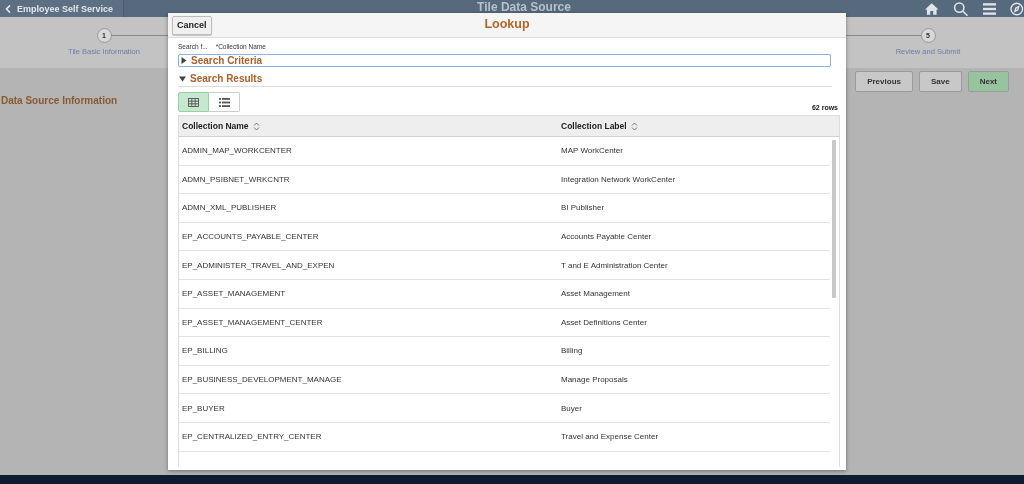 The width and height of the screenshot is (1024, 484). I want to click on table-cell-text: Accounts Payable Center, so click(606, 237).